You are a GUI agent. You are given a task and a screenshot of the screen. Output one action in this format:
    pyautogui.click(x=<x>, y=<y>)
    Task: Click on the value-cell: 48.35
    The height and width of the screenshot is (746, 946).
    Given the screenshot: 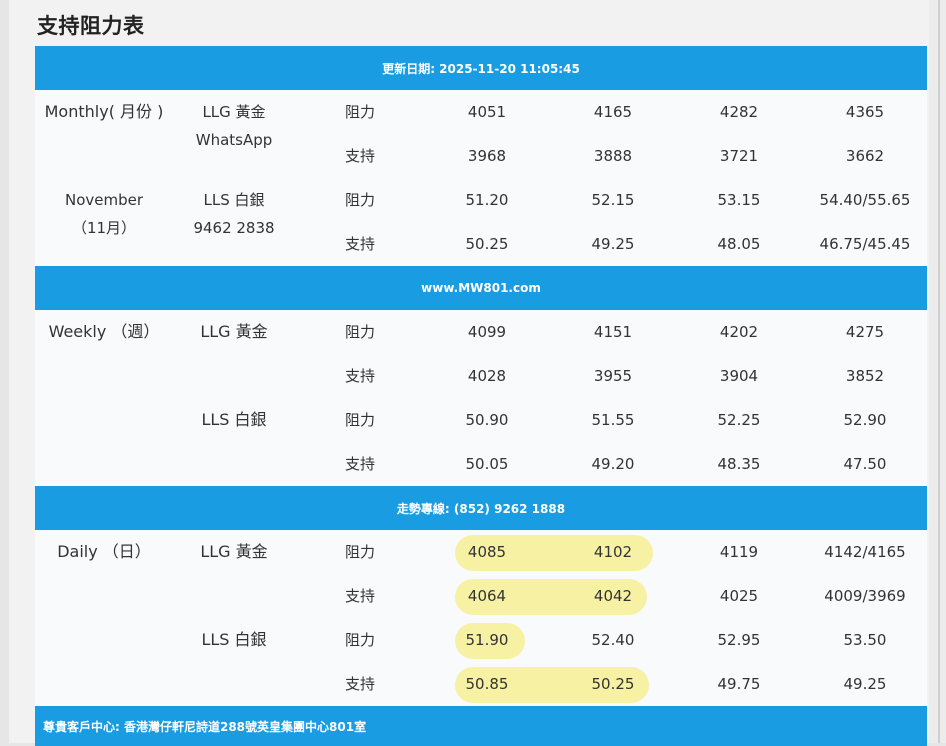 What is the action you would take?
    pyautogui.click(x=739, y=464)
    